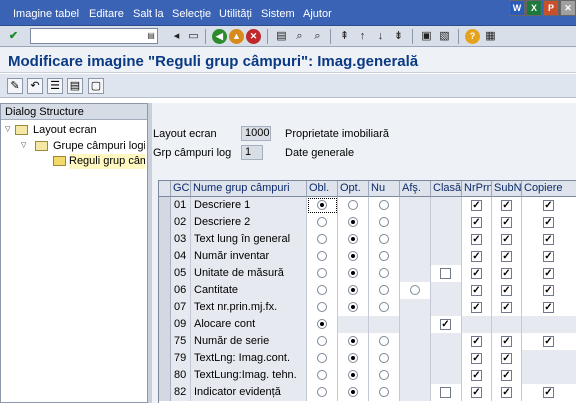 The image size is (576, 403). I want to click on menu-ajutor: Ajutor, so click(317, 14).